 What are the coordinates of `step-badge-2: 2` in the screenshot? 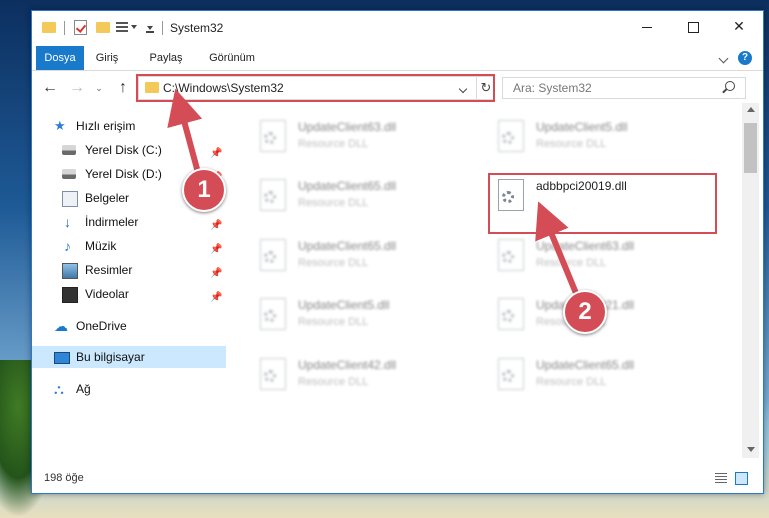 It's located at (585, 312).